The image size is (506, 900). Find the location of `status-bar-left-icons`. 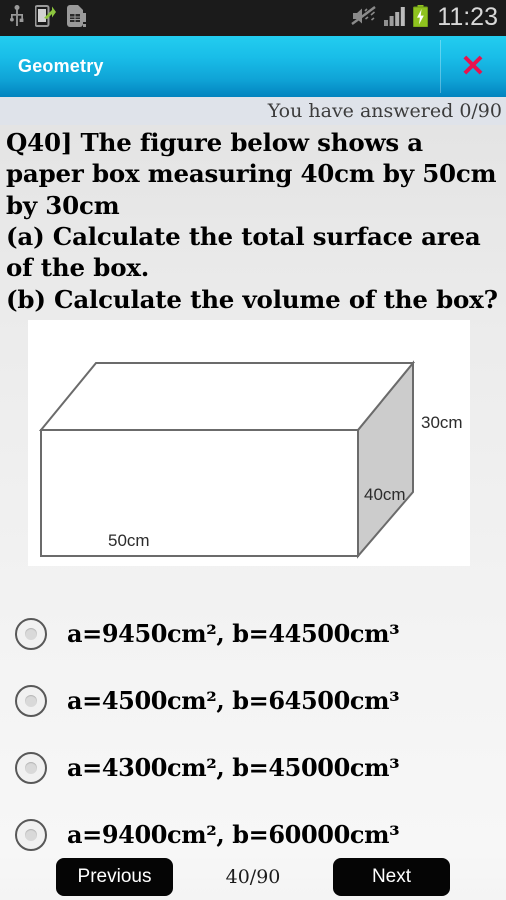

status-bar-left-icons is located at coordinates (48, 18).